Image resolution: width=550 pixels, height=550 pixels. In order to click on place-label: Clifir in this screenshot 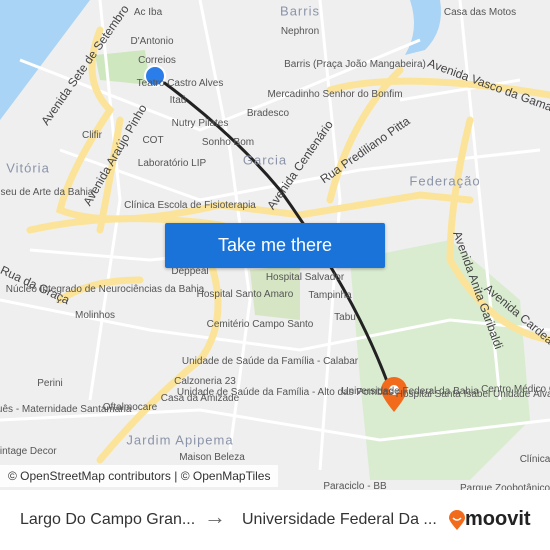, I will do `click(92, 135)`.